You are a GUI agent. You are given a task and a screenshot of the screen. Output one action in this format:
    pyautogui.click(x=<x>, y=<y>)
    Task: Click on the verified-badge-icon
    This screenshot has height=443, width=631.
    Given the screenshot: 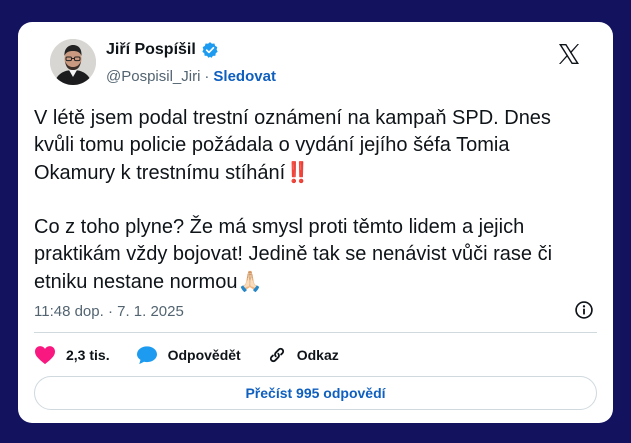 What is the action you would take?
    pyautogui.click(x=210, y=50)
    